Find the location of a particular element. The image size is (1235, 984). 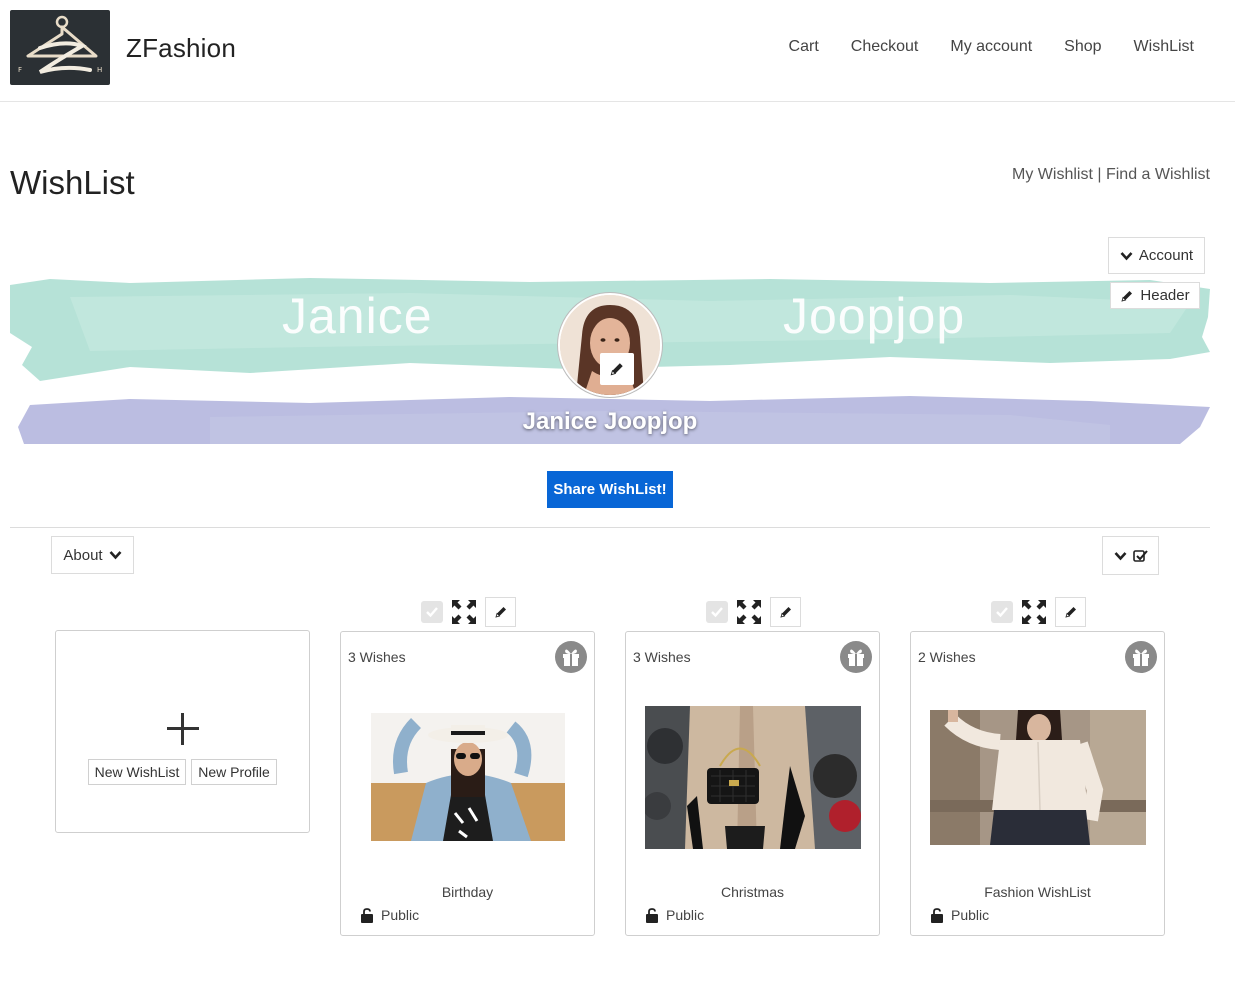

hanger-logo-icon: F H is located at coordinates (60, 44).